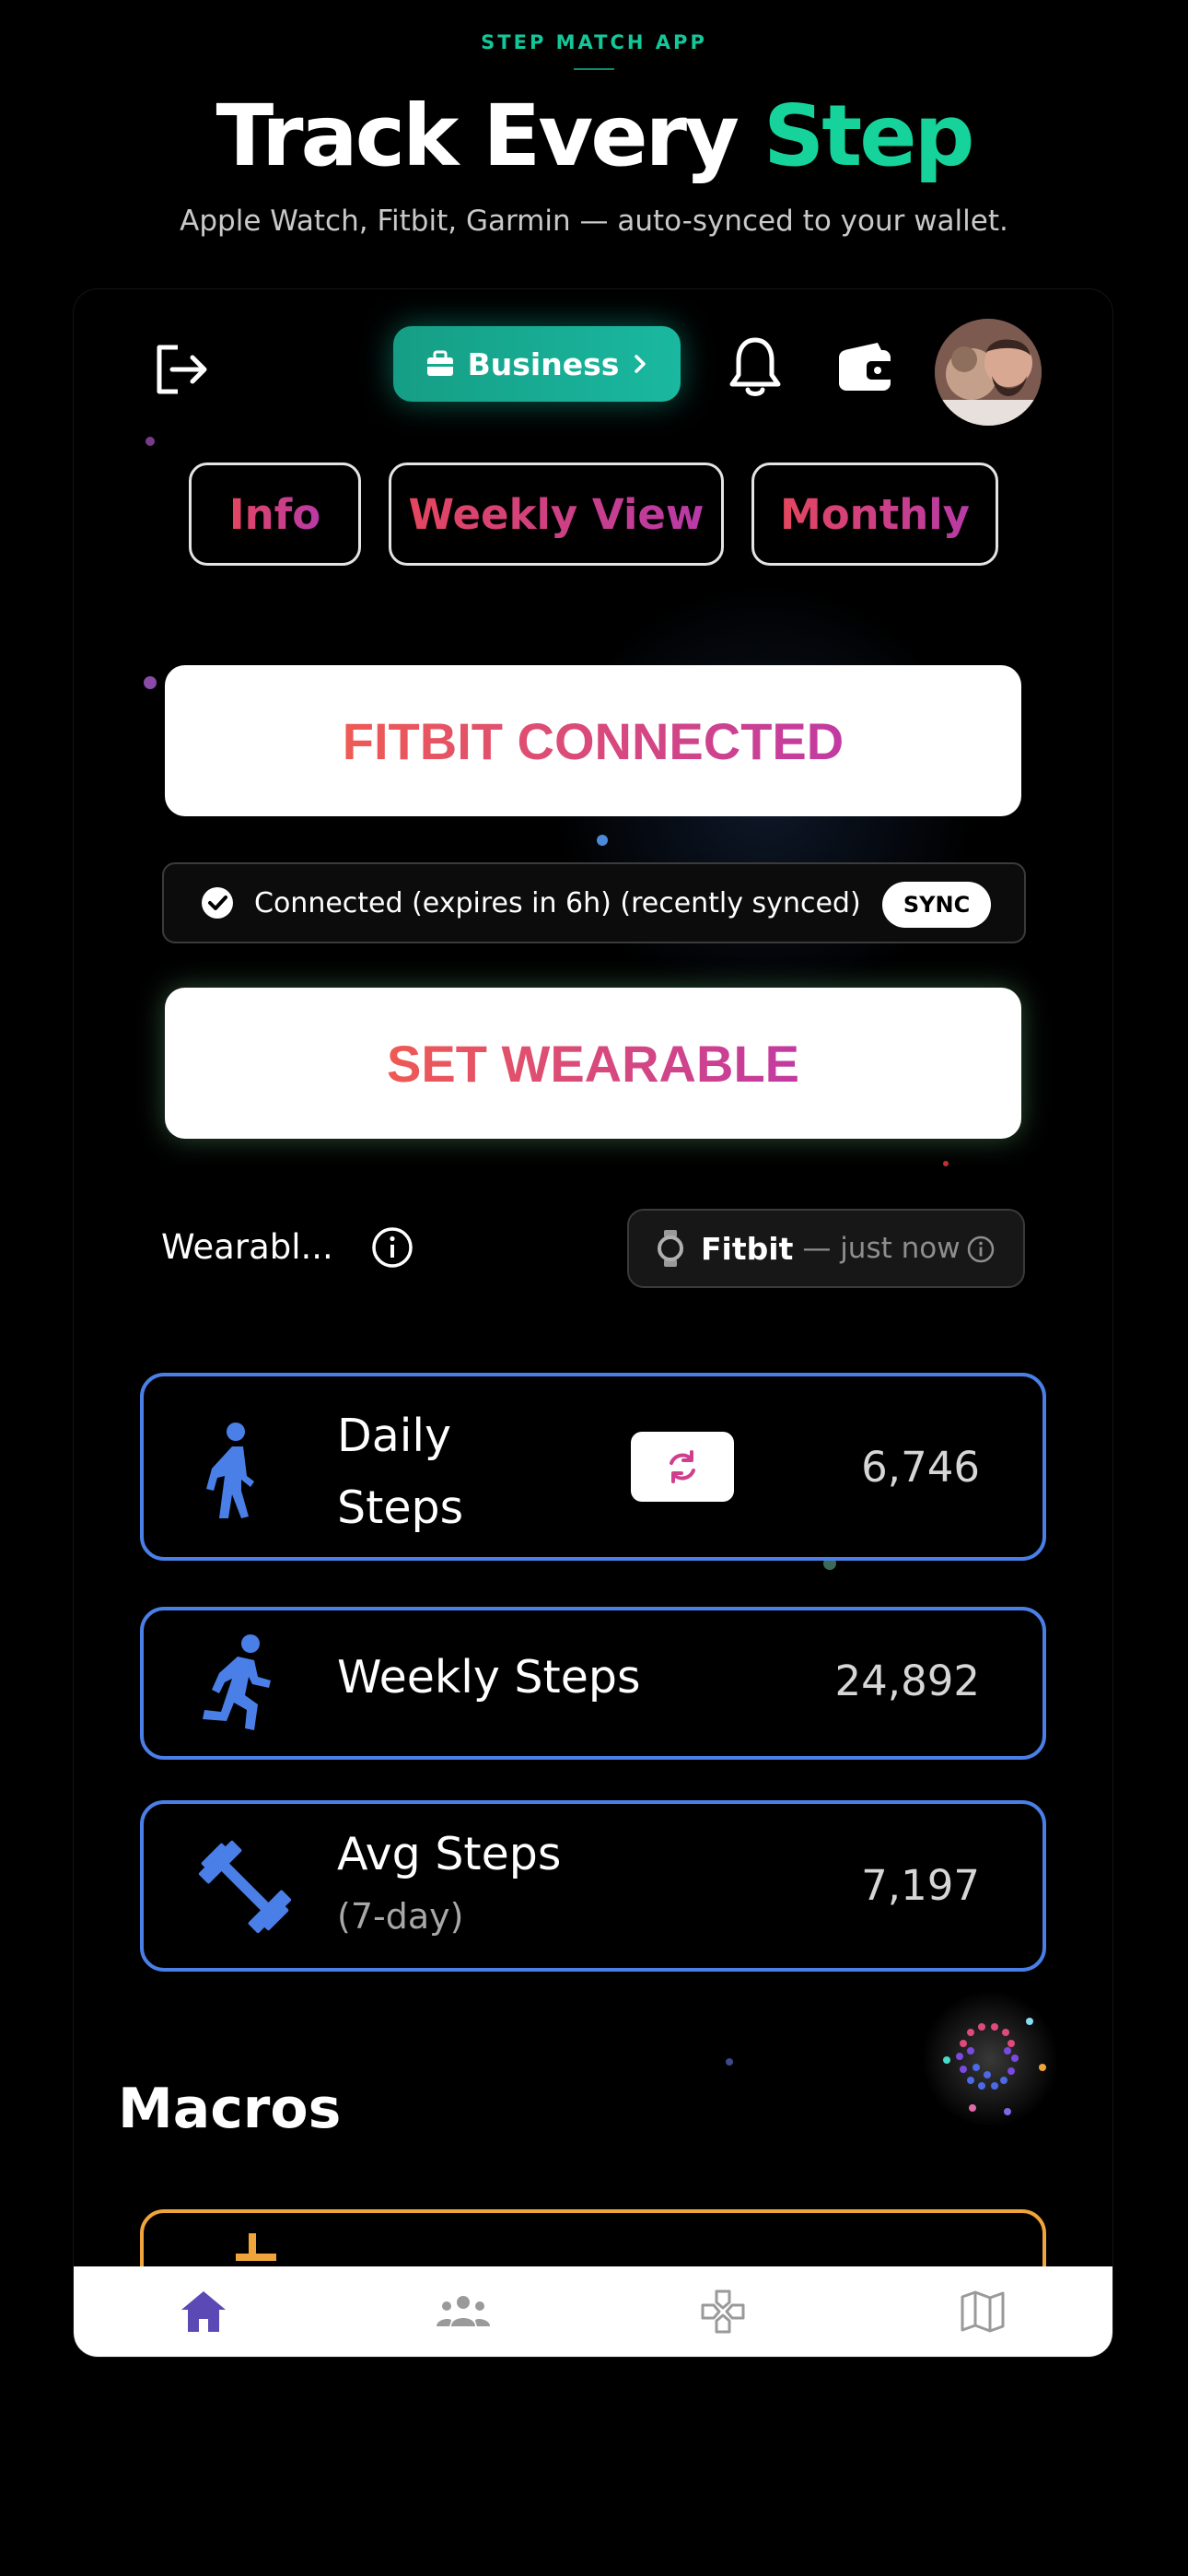 The image size is (1188, 2576). I want to click on tab-info: Info, so click(275, 514).